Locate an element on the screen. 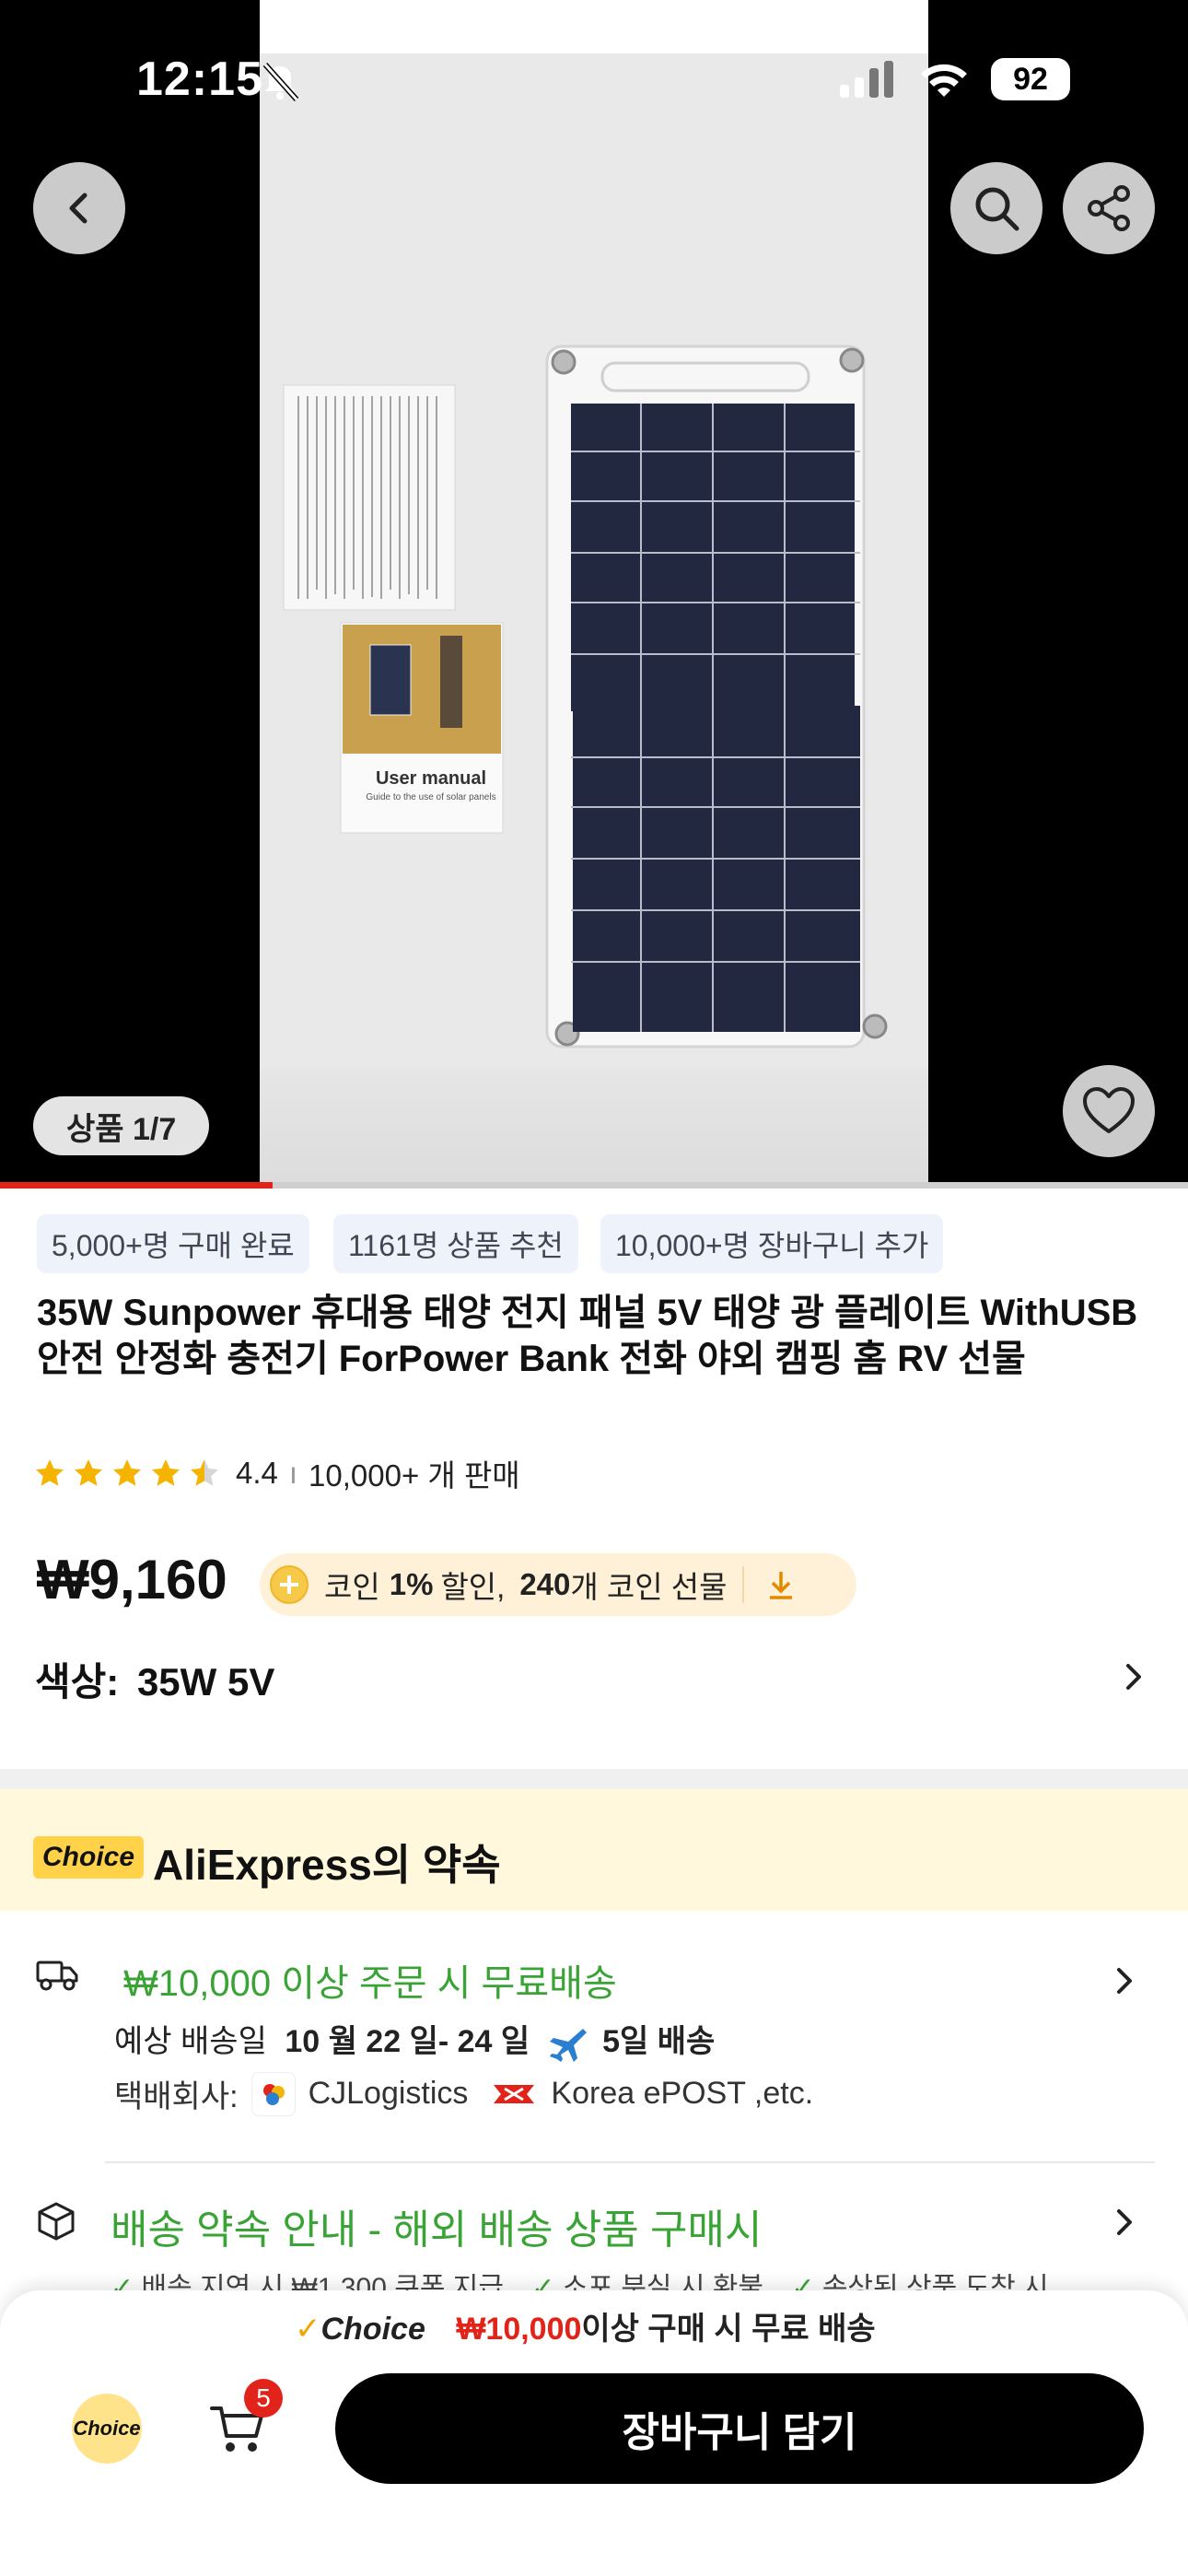 The width and height of the screenshot is (1188, 2576). half-star-icon is located at coordinates (204, 1472).